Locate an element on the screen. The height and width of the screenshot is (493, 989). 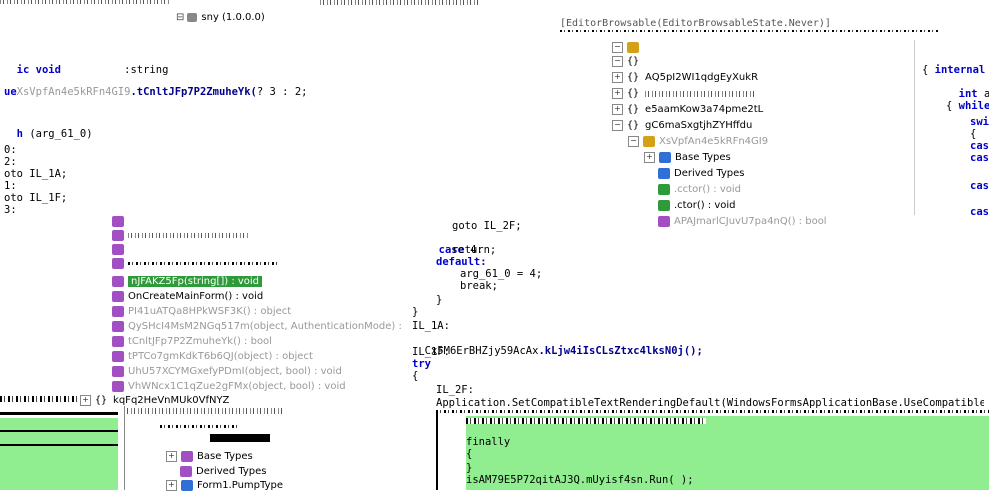
mid-code-l16: finally is located at coordinates (488, 442).